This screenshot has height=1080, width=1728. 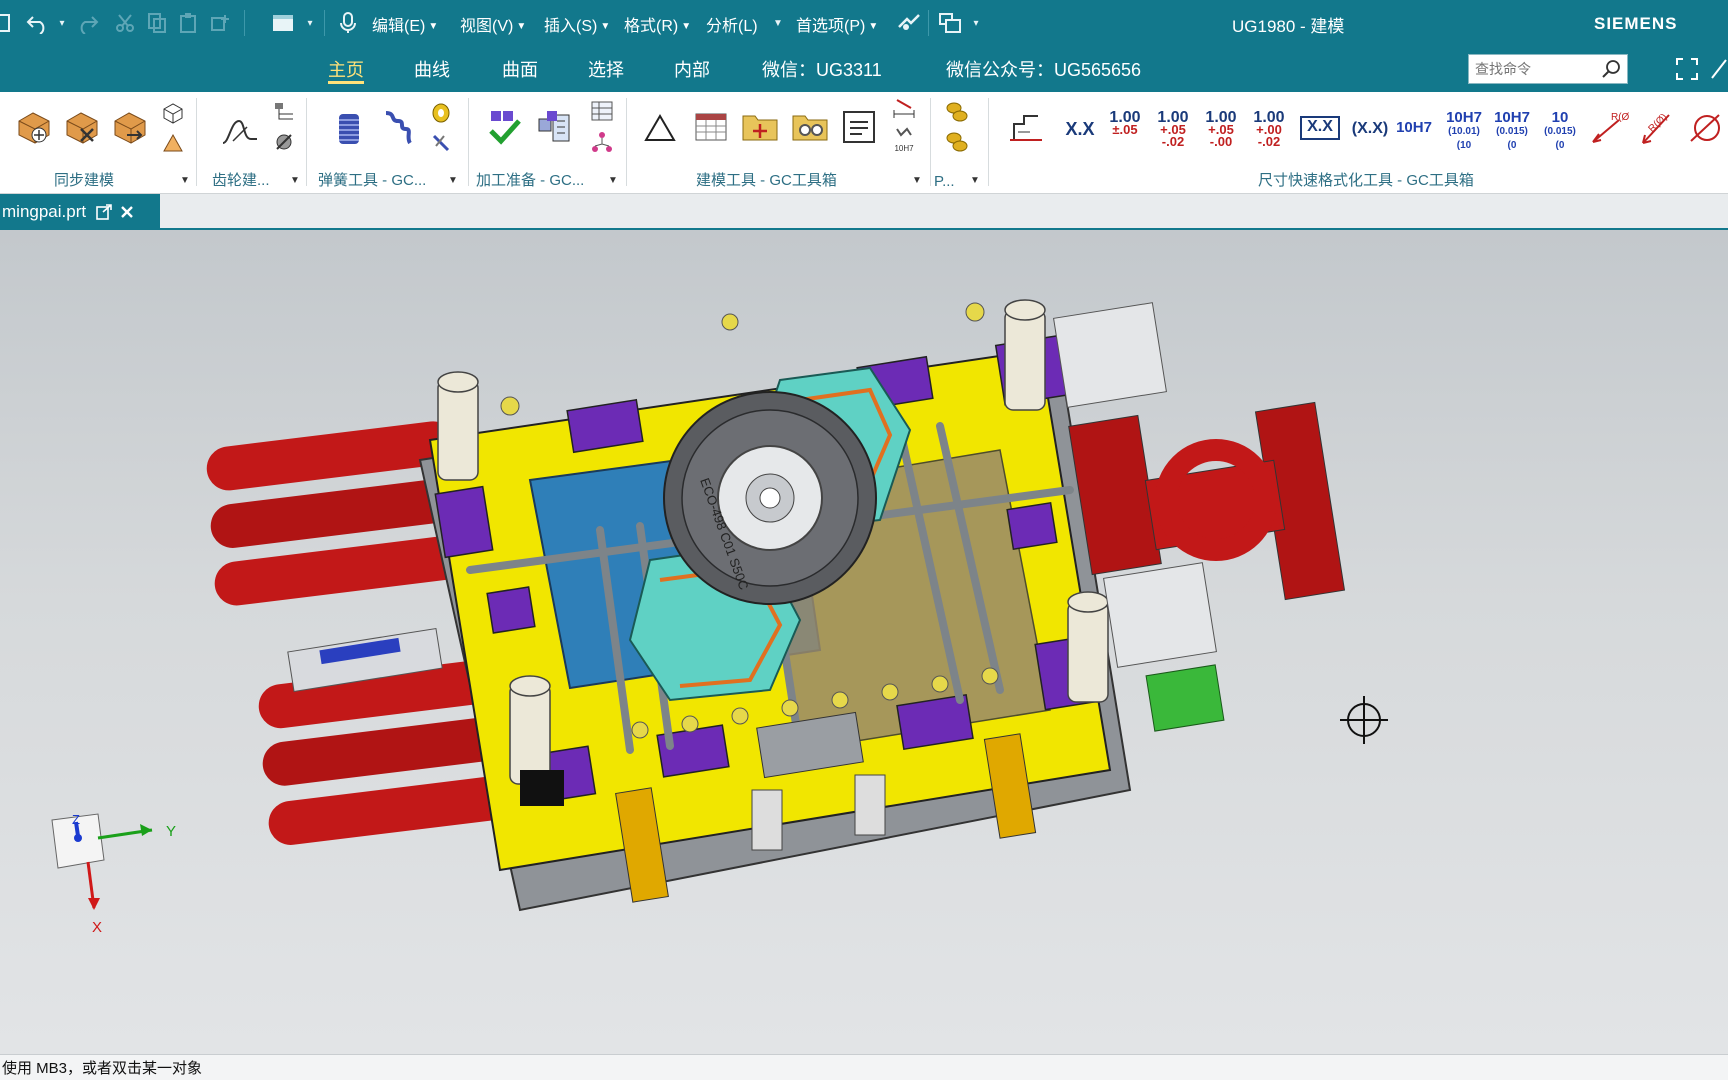 What do you see at coordinates (711, 127) in the screenshot?
I see `table-grid-icon` at bounding box center [711, 127].